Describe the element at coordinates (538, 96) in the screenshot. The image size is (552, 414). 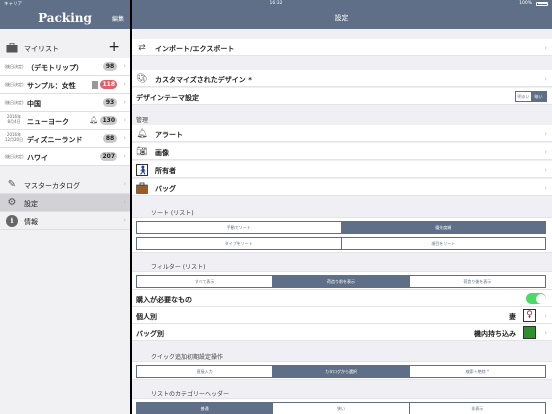
I see `theme-dark-option: 暗い` at that location.